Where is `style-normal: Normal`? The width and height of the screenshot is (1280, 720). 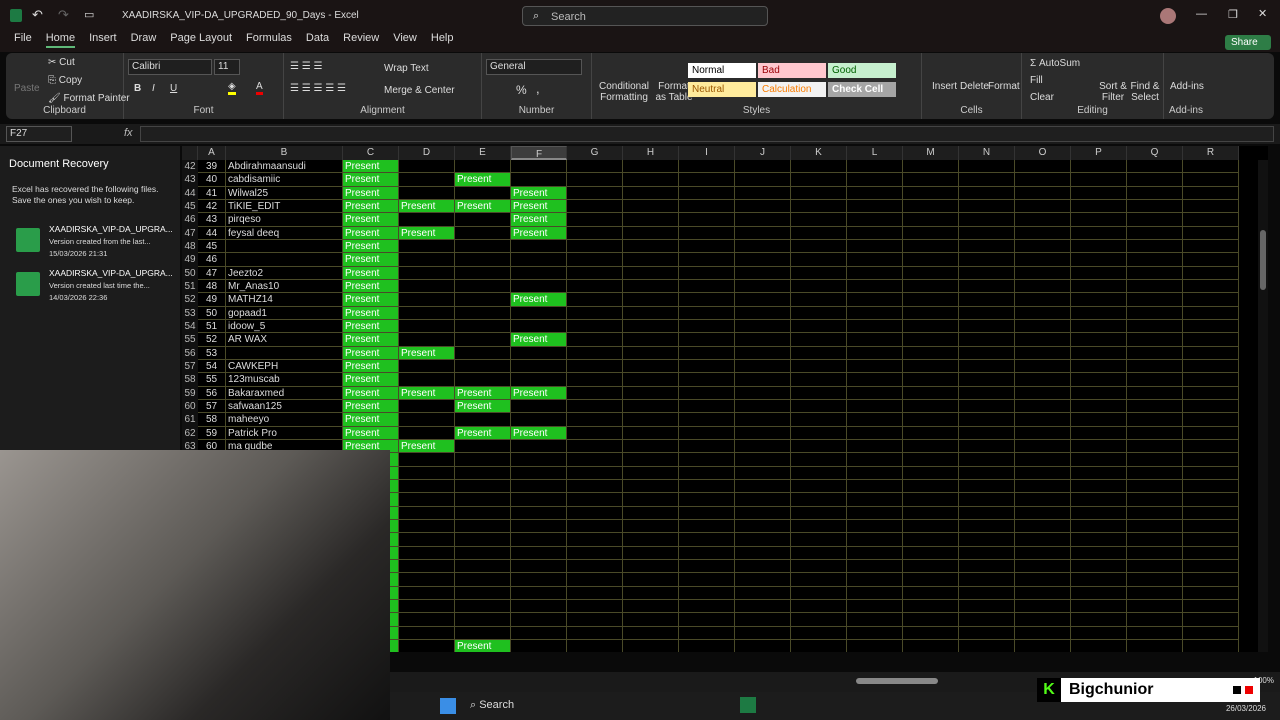 style-normal: Normal is located at coordinates (722, 70).